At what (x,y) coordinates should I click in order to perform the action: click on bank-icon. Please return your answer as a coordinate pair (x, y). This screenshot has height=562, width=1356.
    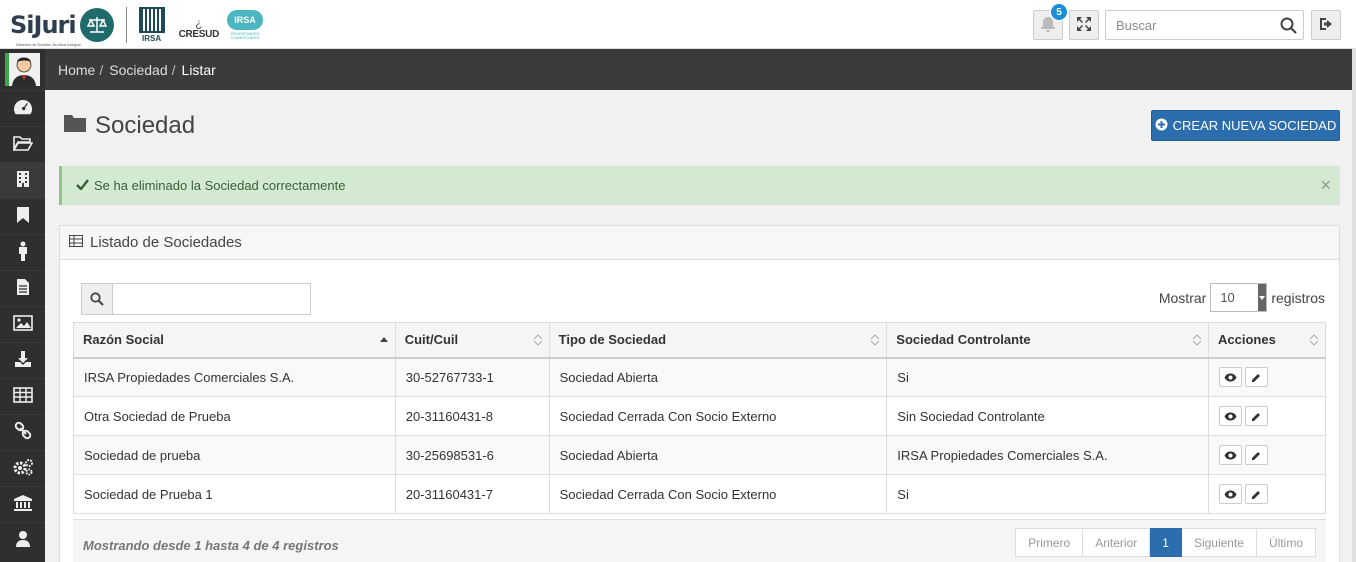
    Looking at the image, I should click on (23, 504).